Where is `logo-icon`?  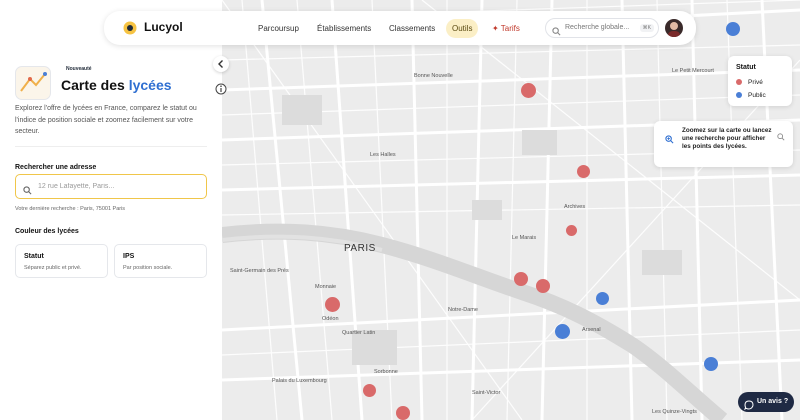
logo-icon is located at coordinates (130, 28).